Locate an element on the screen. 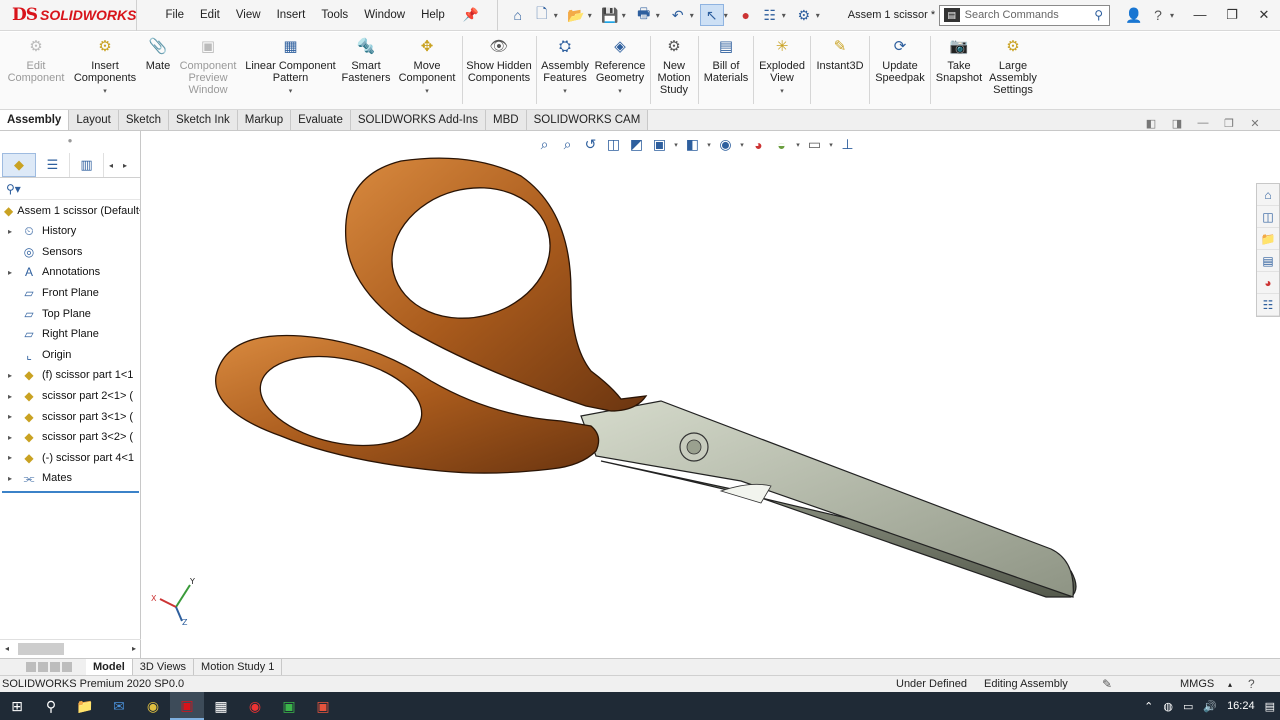 The image size is (1280, 720). tree-item-right-plane: ▱ Right Plane is located at coordinates (70, 334).